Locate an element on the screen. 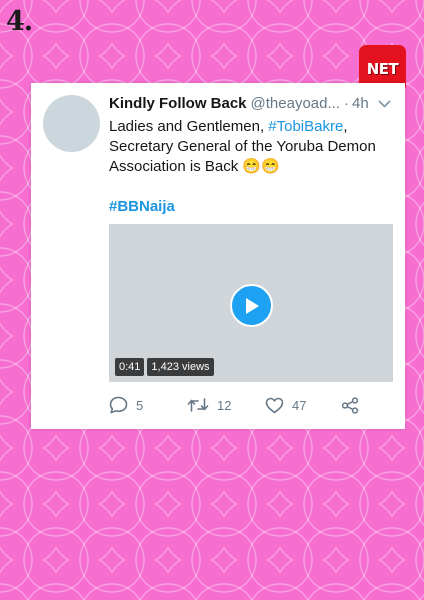 The image size is (424, 600). chevron-down-icon is located at coordinates (384, 104).